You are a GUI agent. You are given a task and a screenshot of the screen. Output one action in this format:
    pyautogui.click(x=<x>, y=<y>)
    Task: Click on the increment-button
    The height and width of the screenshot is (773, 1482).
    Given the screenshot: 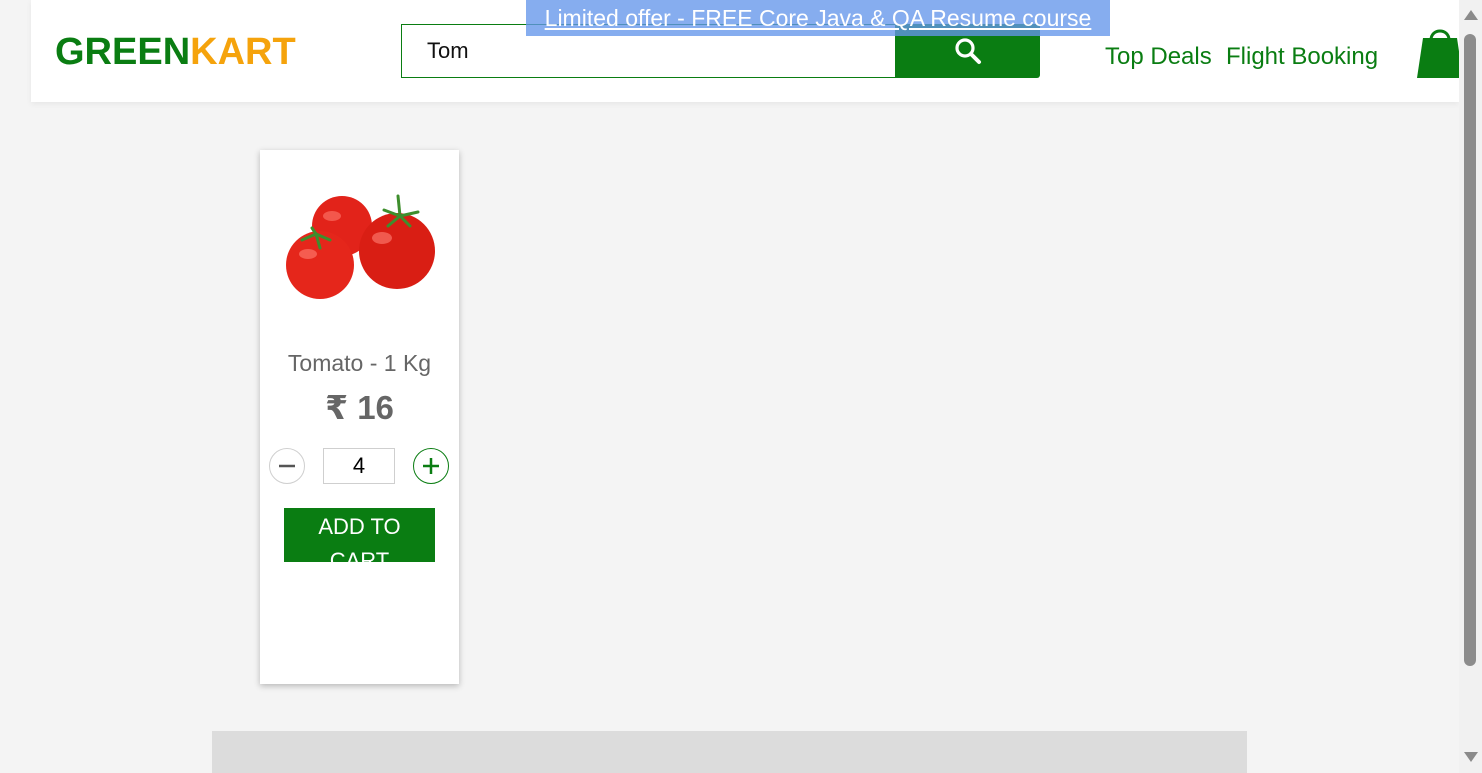 What is the action you would take?
    pyautogui.click(x=431, y=466)
    